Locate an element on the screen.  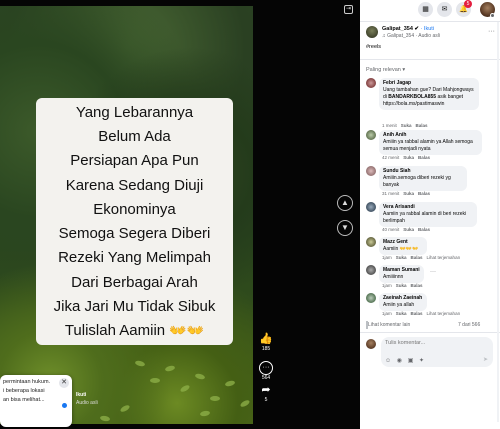
collapse-panel-icon: ⇥ is located at coordinates (348, 9).